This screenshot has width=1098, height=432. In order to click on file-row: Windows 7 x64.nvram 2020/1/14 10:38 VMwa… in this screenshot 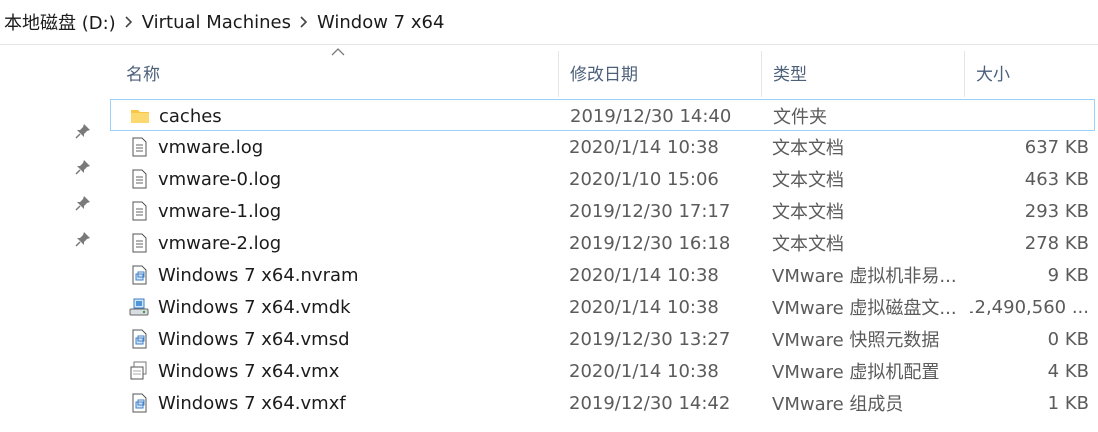, I will do `click(604, 275)`.